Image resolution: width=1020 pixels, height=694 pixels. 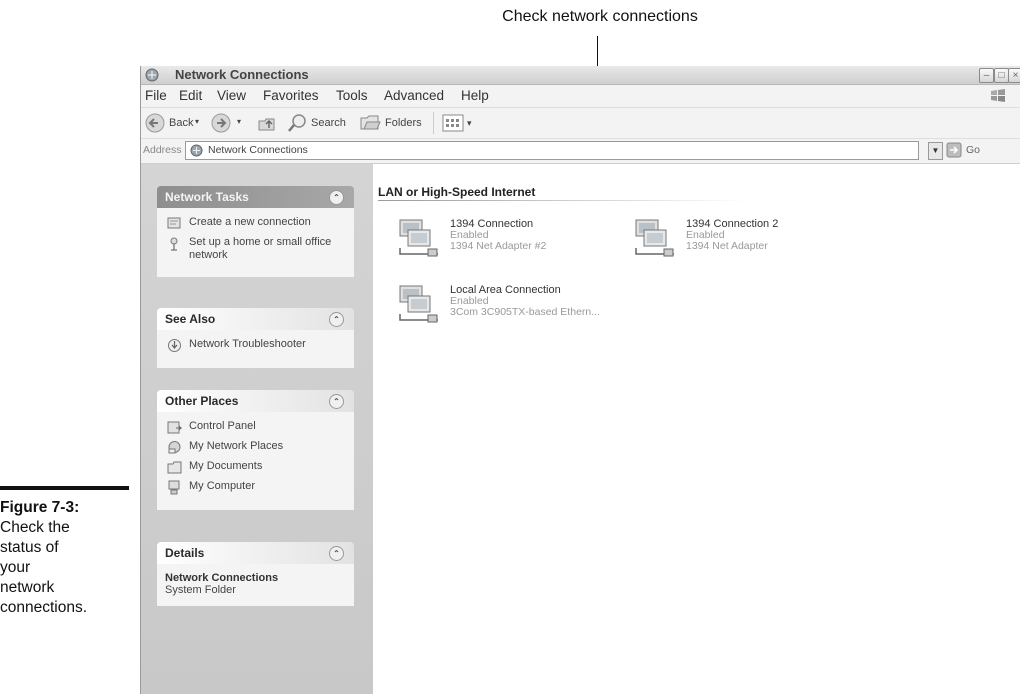 What do you see at coordinates (580, 75) in the screenshot?
I see `title-bar: Network Connections – □ ×` at bounding box center [580, 75].